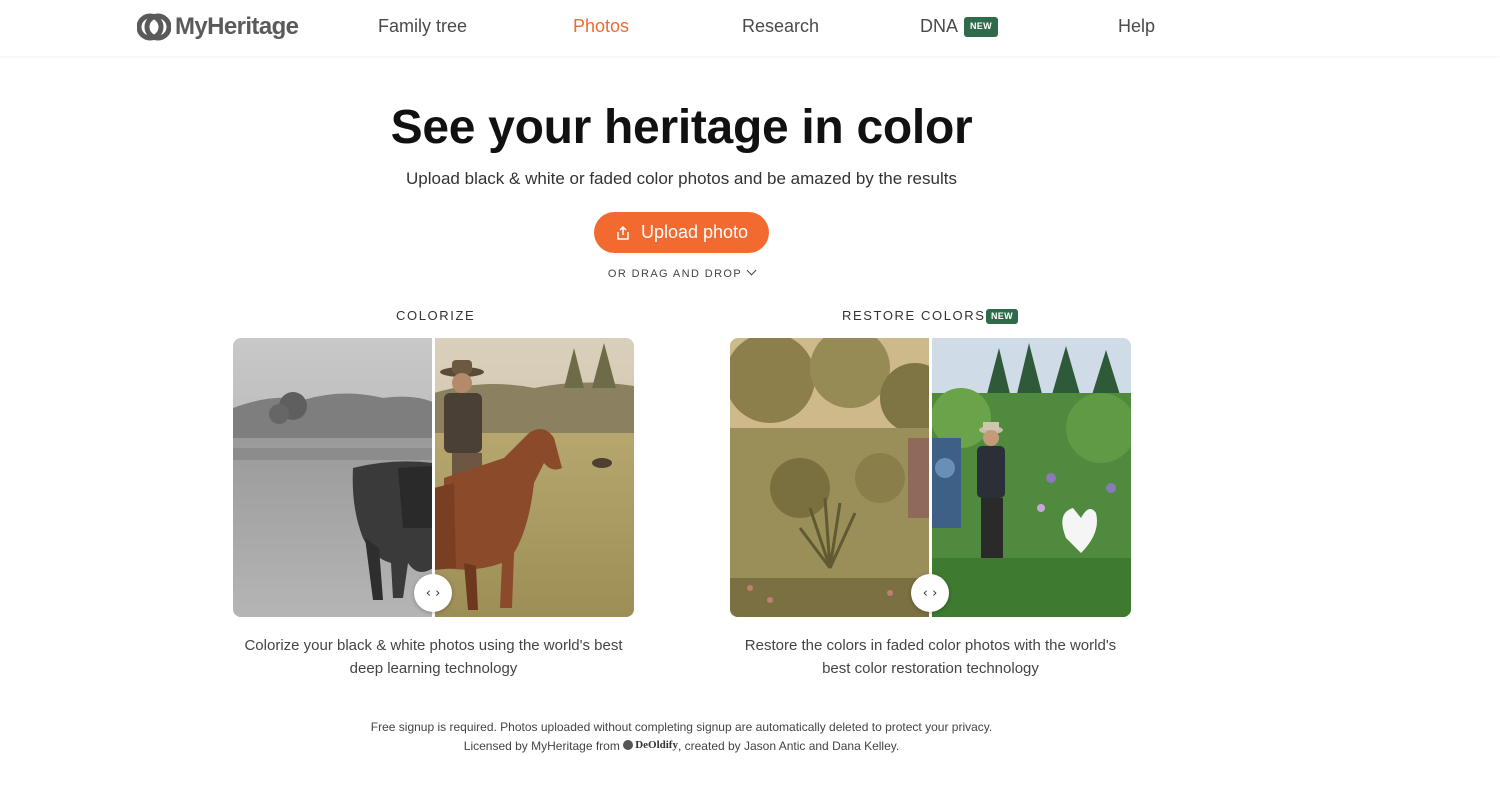 Image resolution: width=1500 pixels, height=796 pixels. Describe the element at coordinates (1031, 477) in the screenshot. I see `restore-after-image` at that location.